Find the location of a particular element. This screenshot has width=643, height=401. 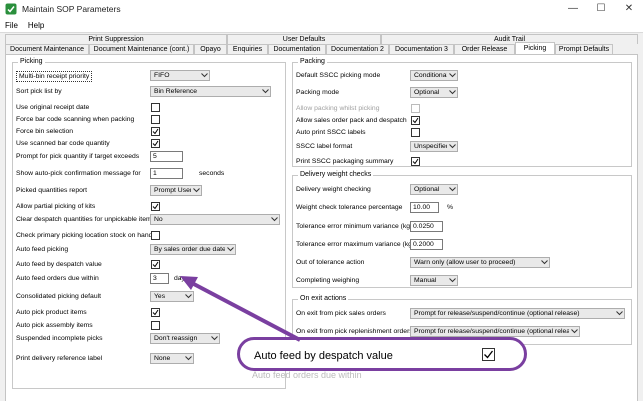

multi-bin-label: Multi-bin receipt priority is located at coordinates (54, 76).